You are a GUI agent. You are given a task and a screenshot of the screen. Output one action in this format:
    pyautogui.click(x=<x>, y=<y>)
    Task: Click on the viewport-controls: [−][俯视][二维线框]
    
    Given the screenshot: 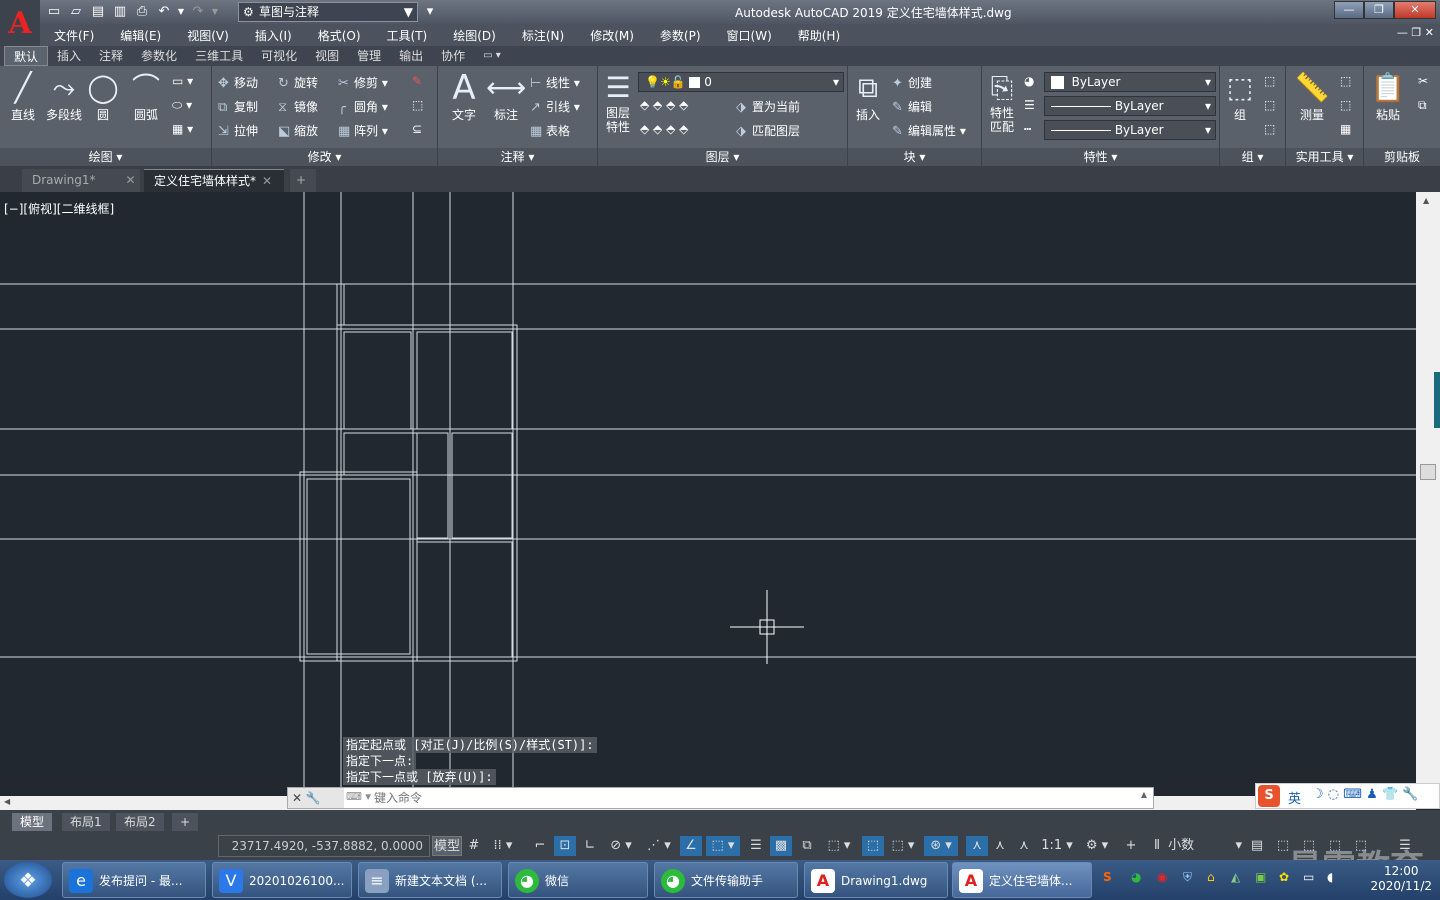 What is the action you would take?
    pyautogui.click(x=59, y=208)
    